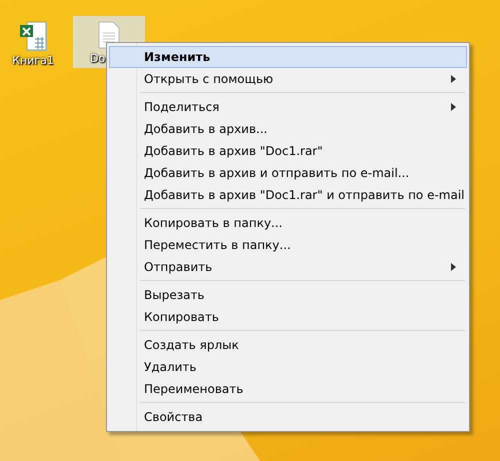  Describe the element at coordinates (288, 107) in the screenshot. I see `menu-item: Поделиться` at that location.